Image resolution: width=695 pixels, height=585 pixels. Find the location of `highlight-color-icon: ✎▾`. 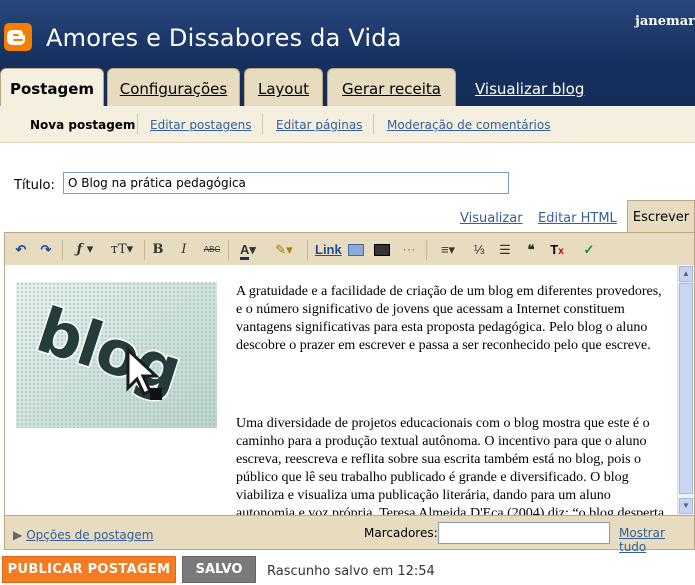

highlight-color-icon: ✎▾ is located at coordinates (284, 250).